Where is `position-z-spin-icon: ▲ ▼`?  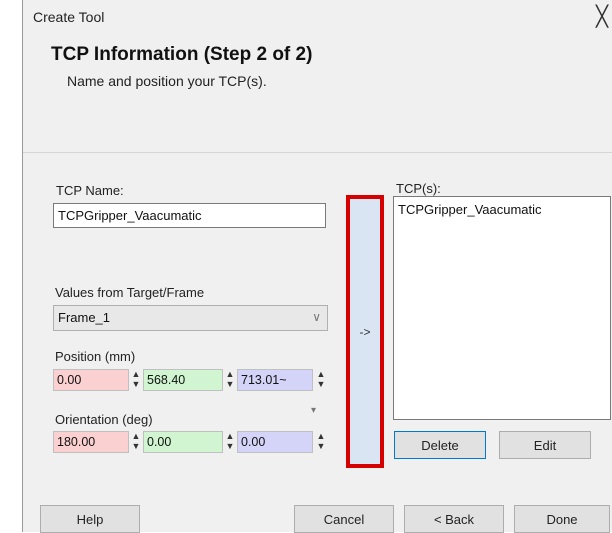 position-z-spin-icon: ▲ ▼ is located at coordinates (321, 380).